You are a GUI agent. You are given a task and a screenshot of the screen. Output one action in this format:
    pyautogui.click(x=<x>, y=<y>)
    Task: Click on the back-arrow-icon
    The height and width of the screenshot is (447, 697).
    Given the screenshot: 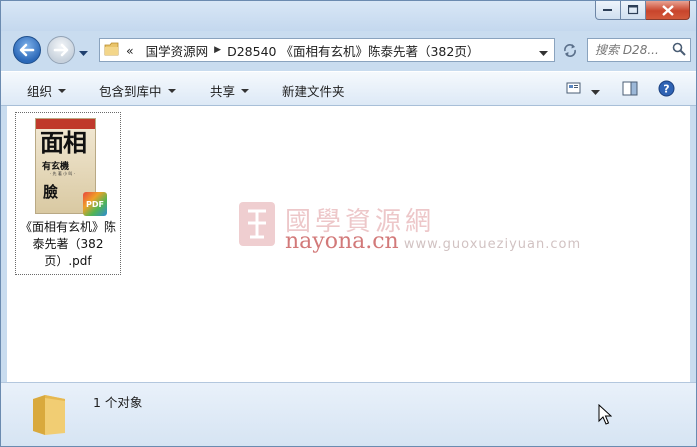 What is the action you would take?
    pyautogui.click(x=27, y=50)
    